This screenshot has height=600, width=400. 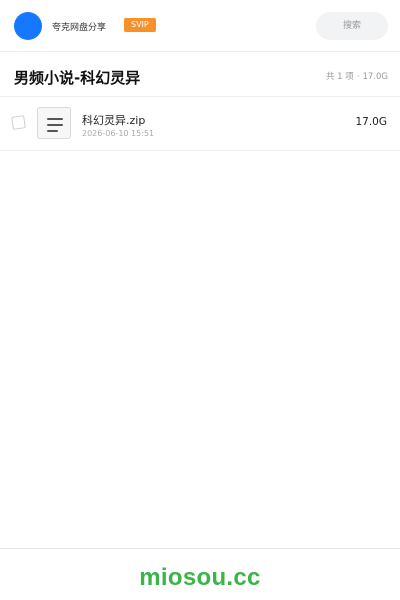 What do you see at coordinates (113, 120) in the screenshot?
I see `file-name: 科幻灵异.zip` at bounding box center [113, 120].